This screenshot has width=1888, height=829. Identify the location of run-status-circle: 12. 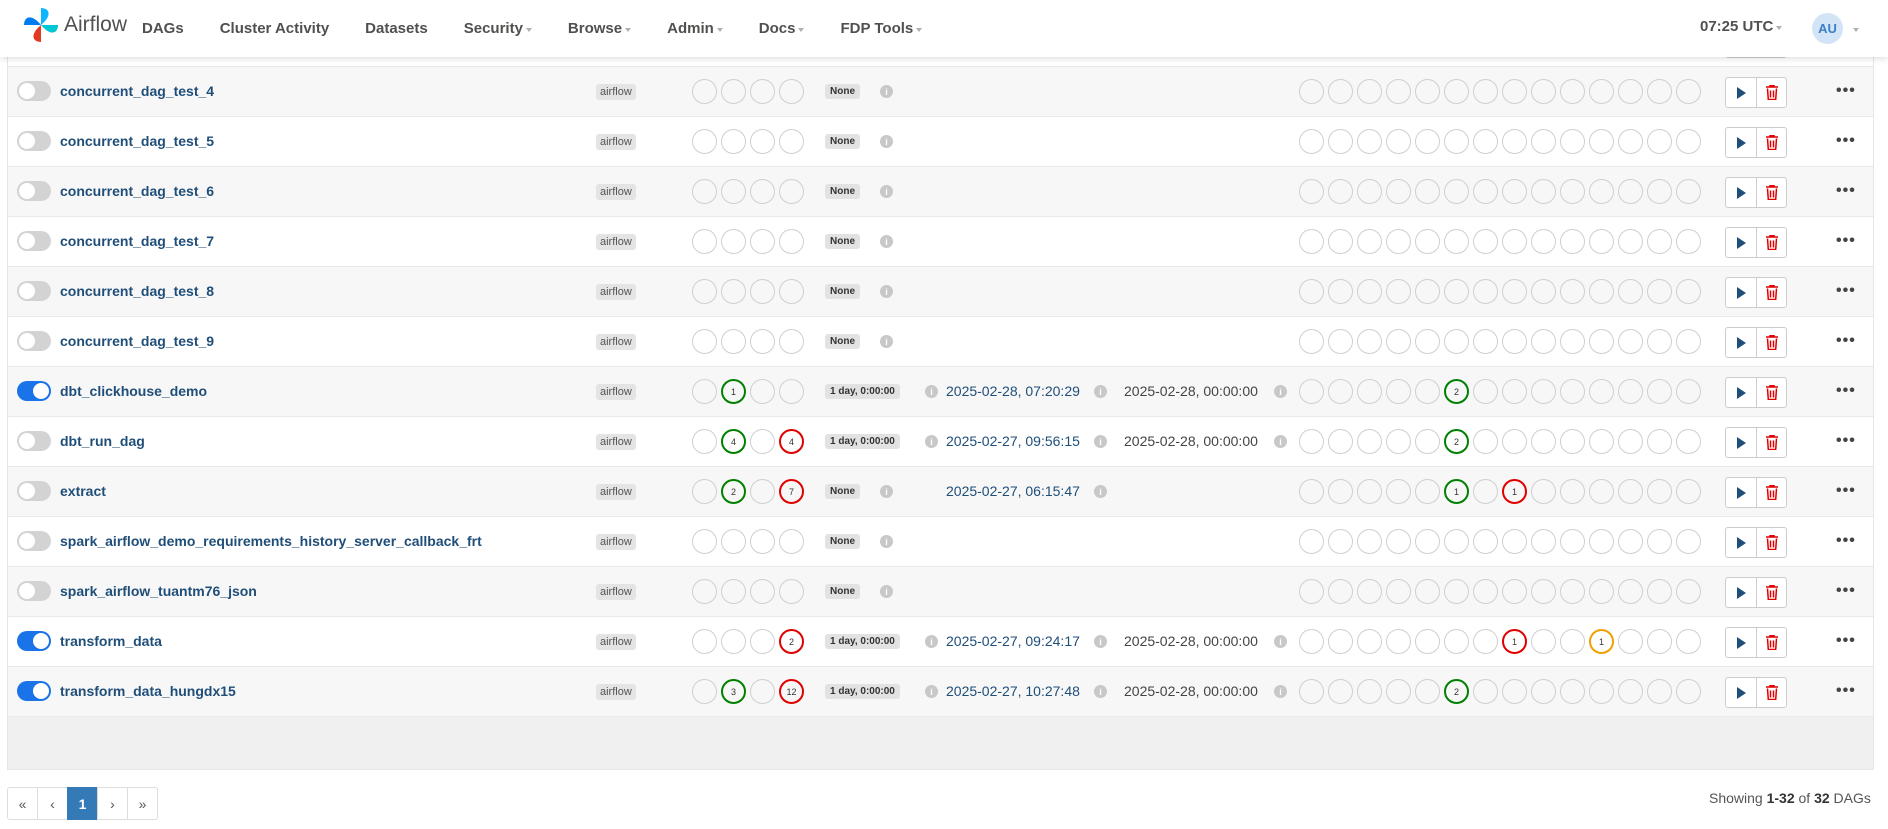
(791, 691).